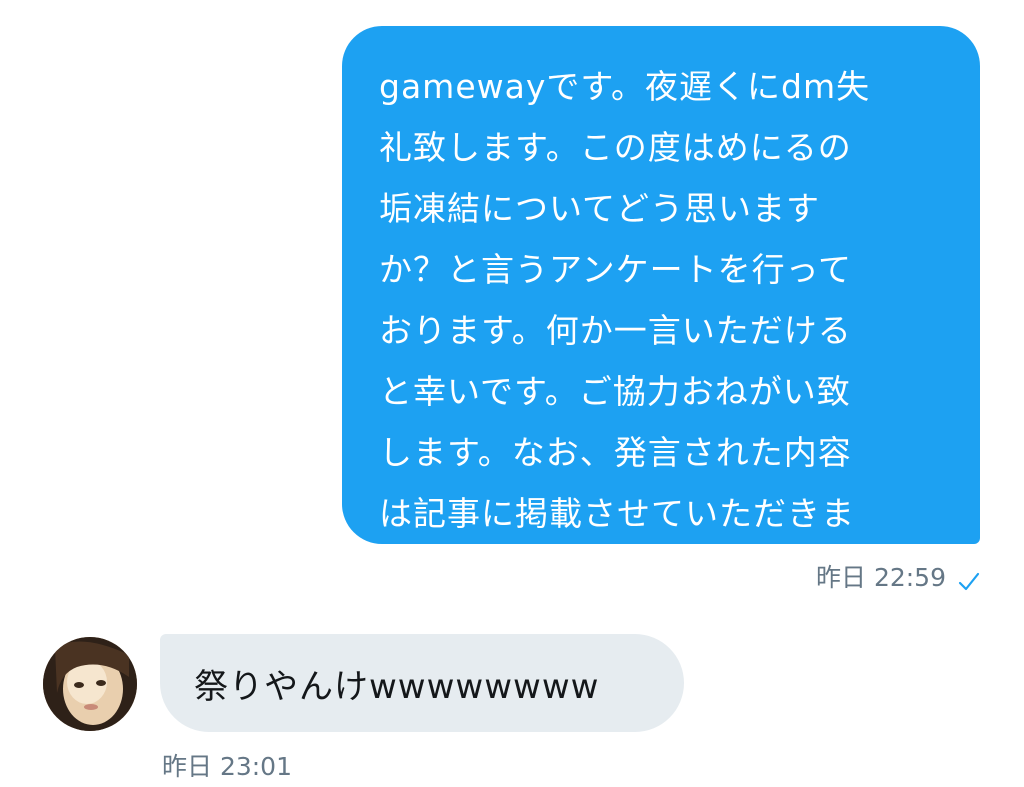 The width and height of the screenshot is (1024, 787). What do you see at coordinates (969, 579) in the screenshot?
I see `checkmark-icon` at bounding box center [969, 579].